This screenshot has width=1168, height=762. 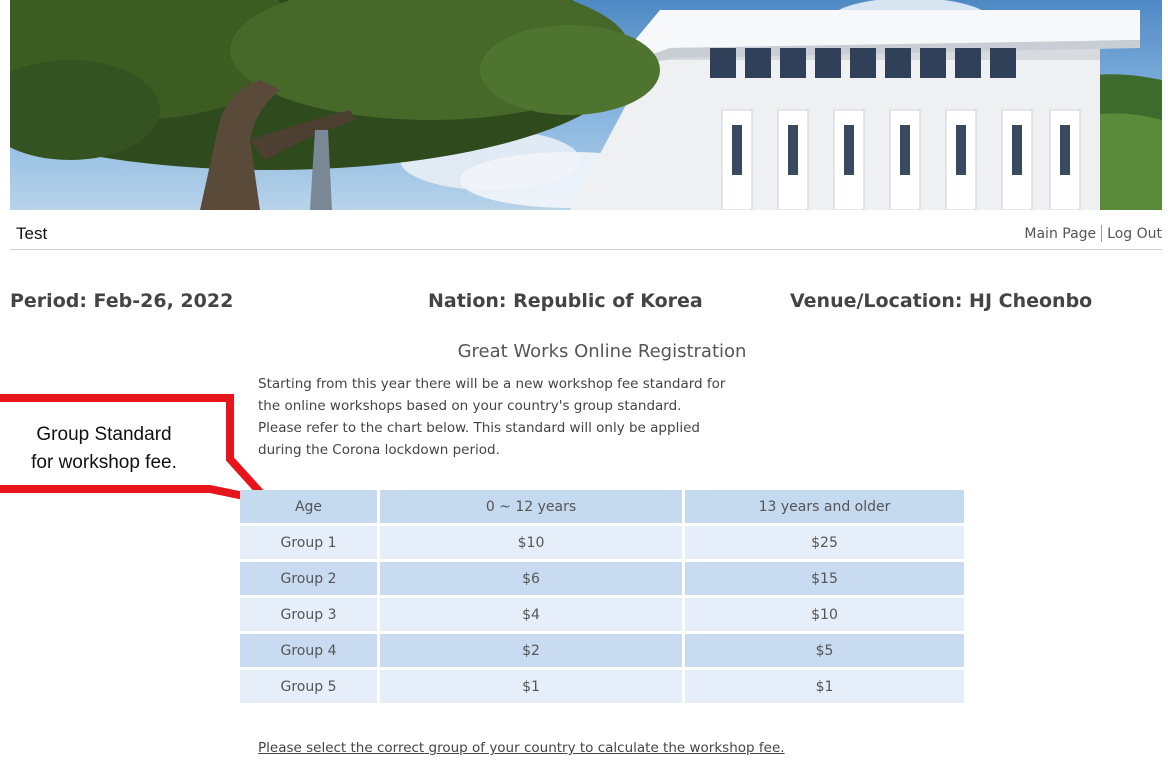 I want to click on main-page-link: Main Page, so click(x=1060, y=234).